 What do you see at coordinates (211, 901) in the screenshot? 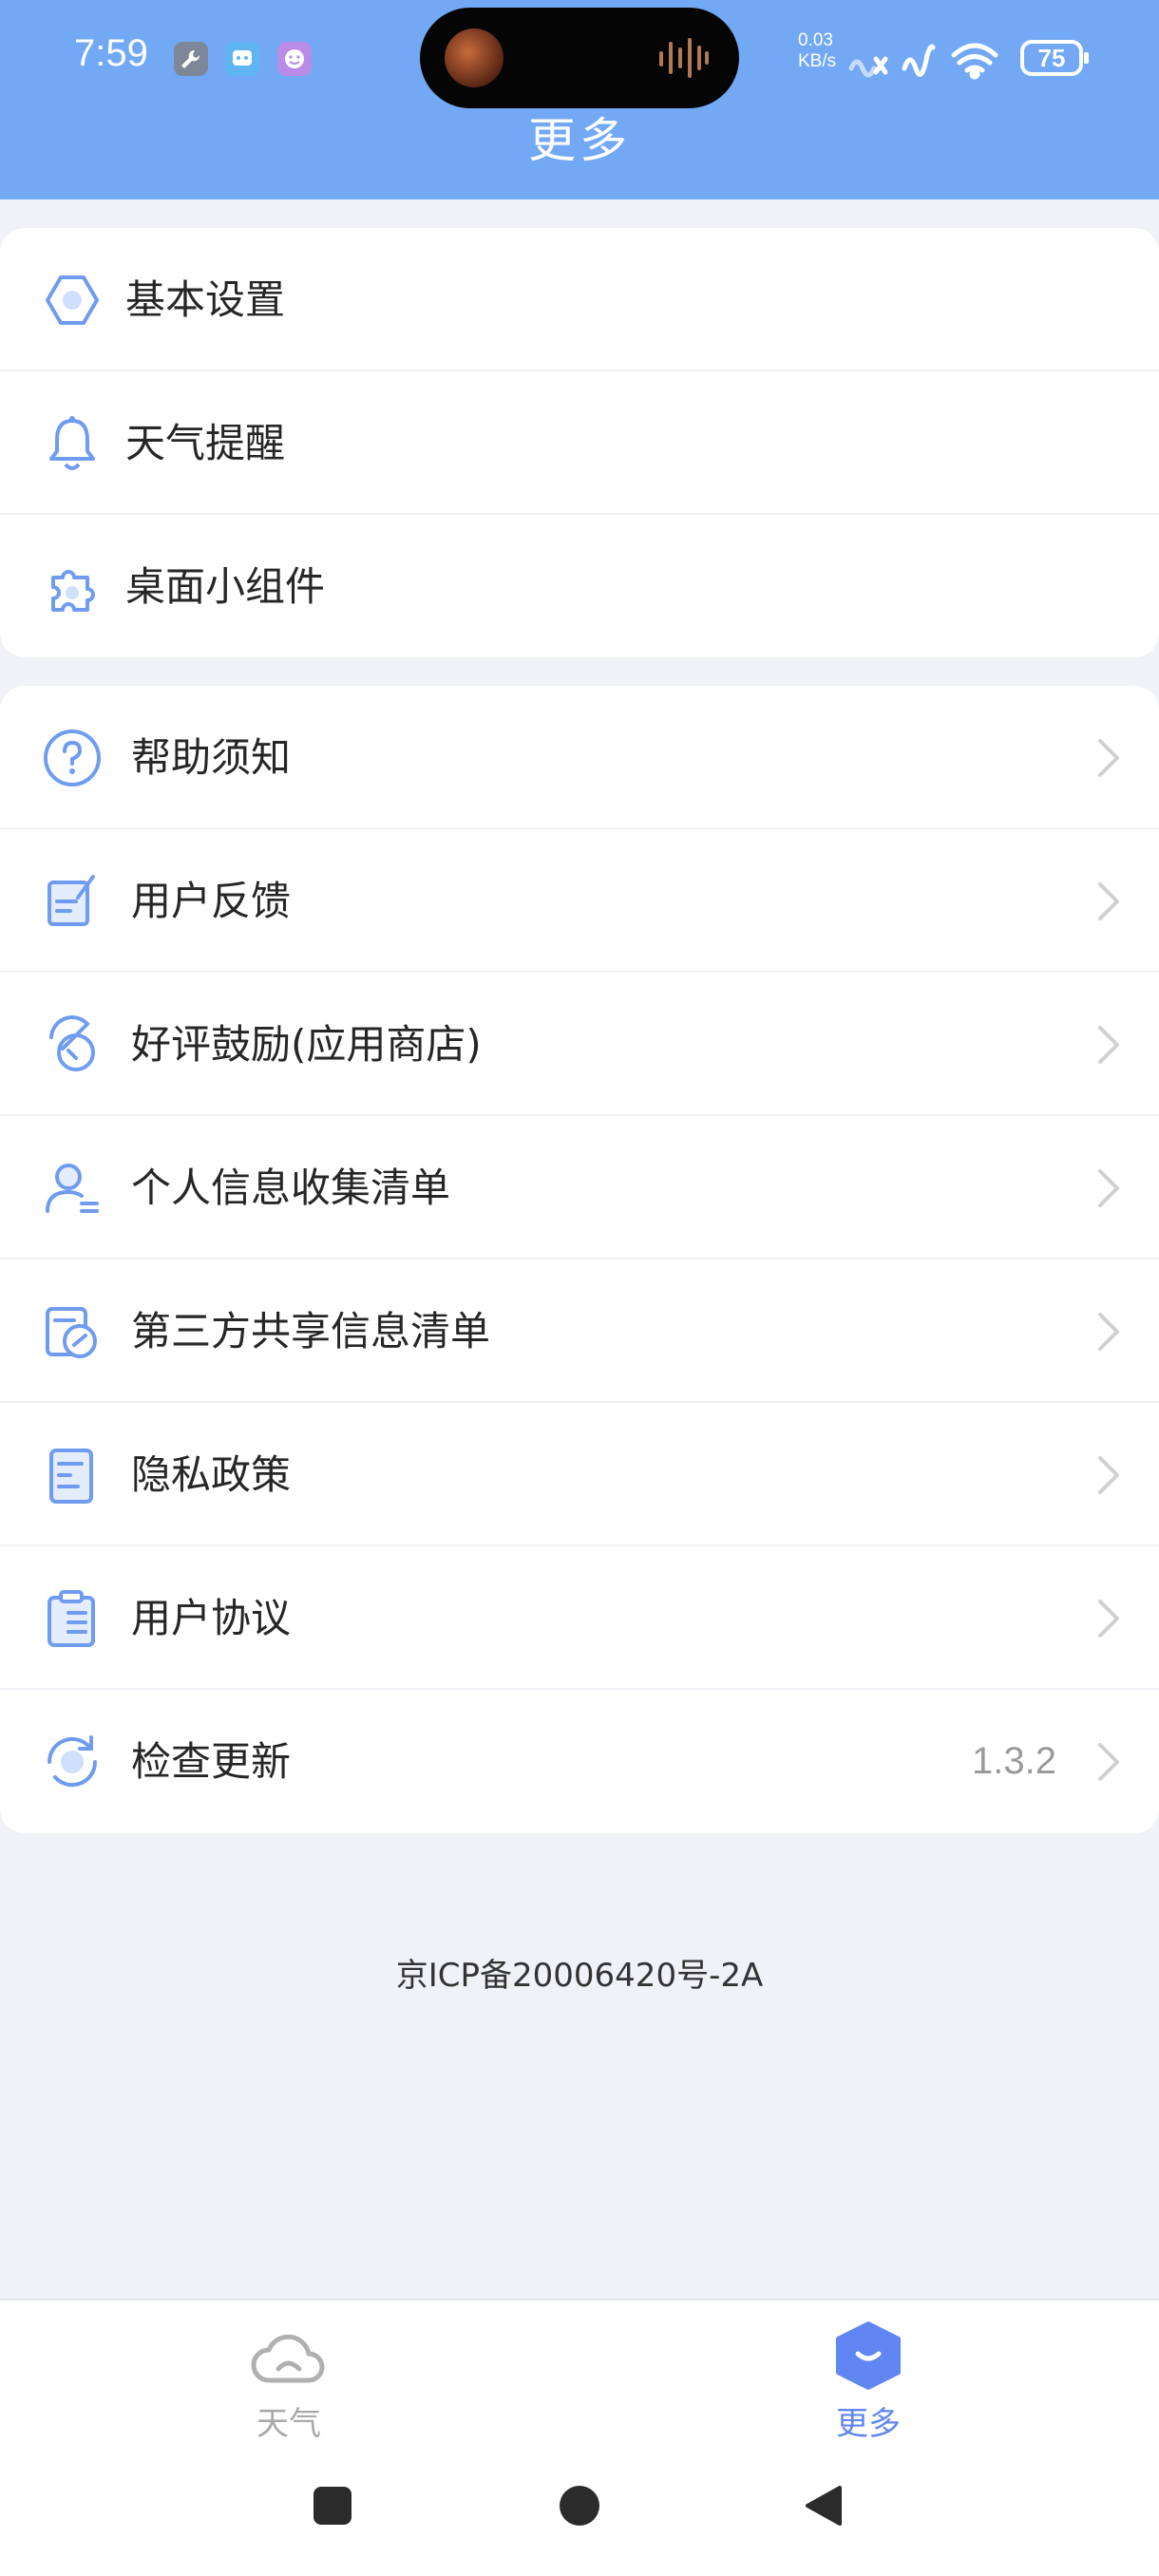
I see `menu-item-label: 用户反馈` at bounding box center [211, 901].